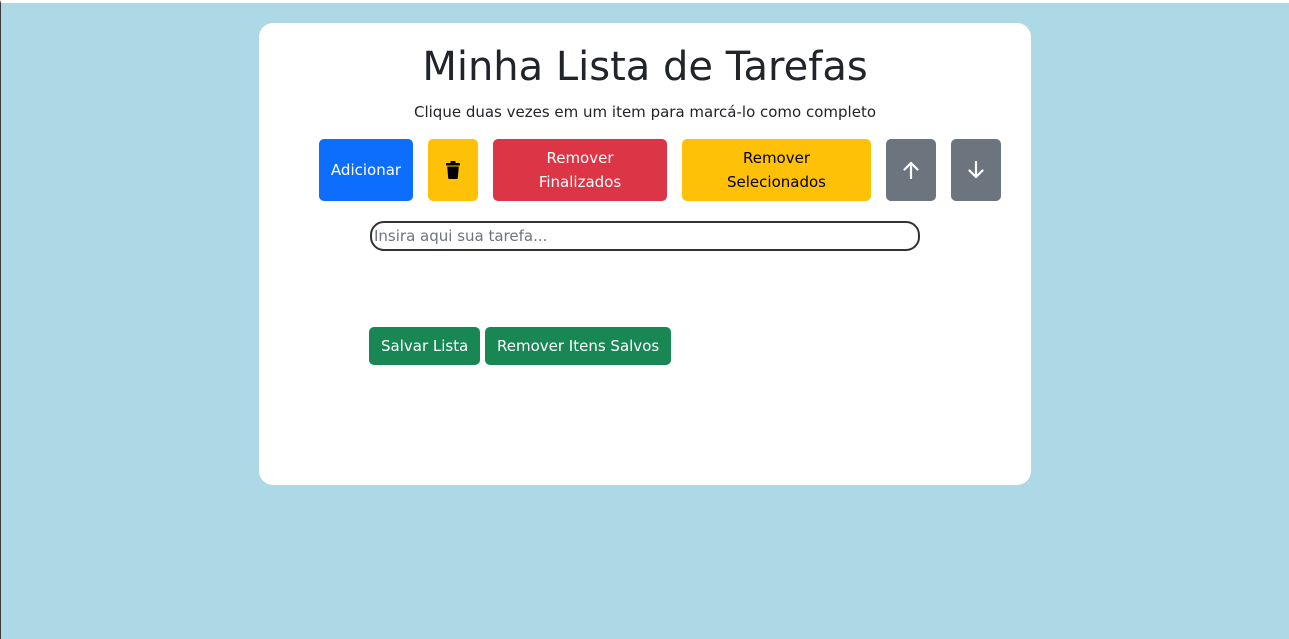  I want to click on move-up-button, so click(911, 170).